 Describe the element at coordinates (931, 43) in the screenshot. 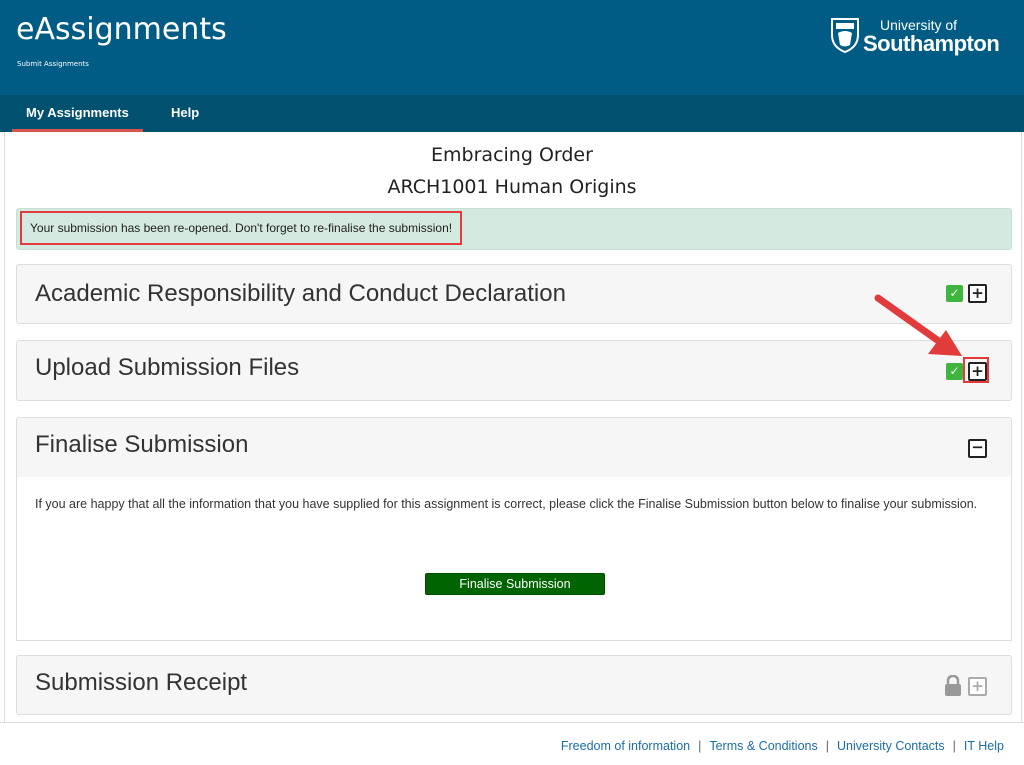

I see `logo-text-line2: Southampton` at that location.